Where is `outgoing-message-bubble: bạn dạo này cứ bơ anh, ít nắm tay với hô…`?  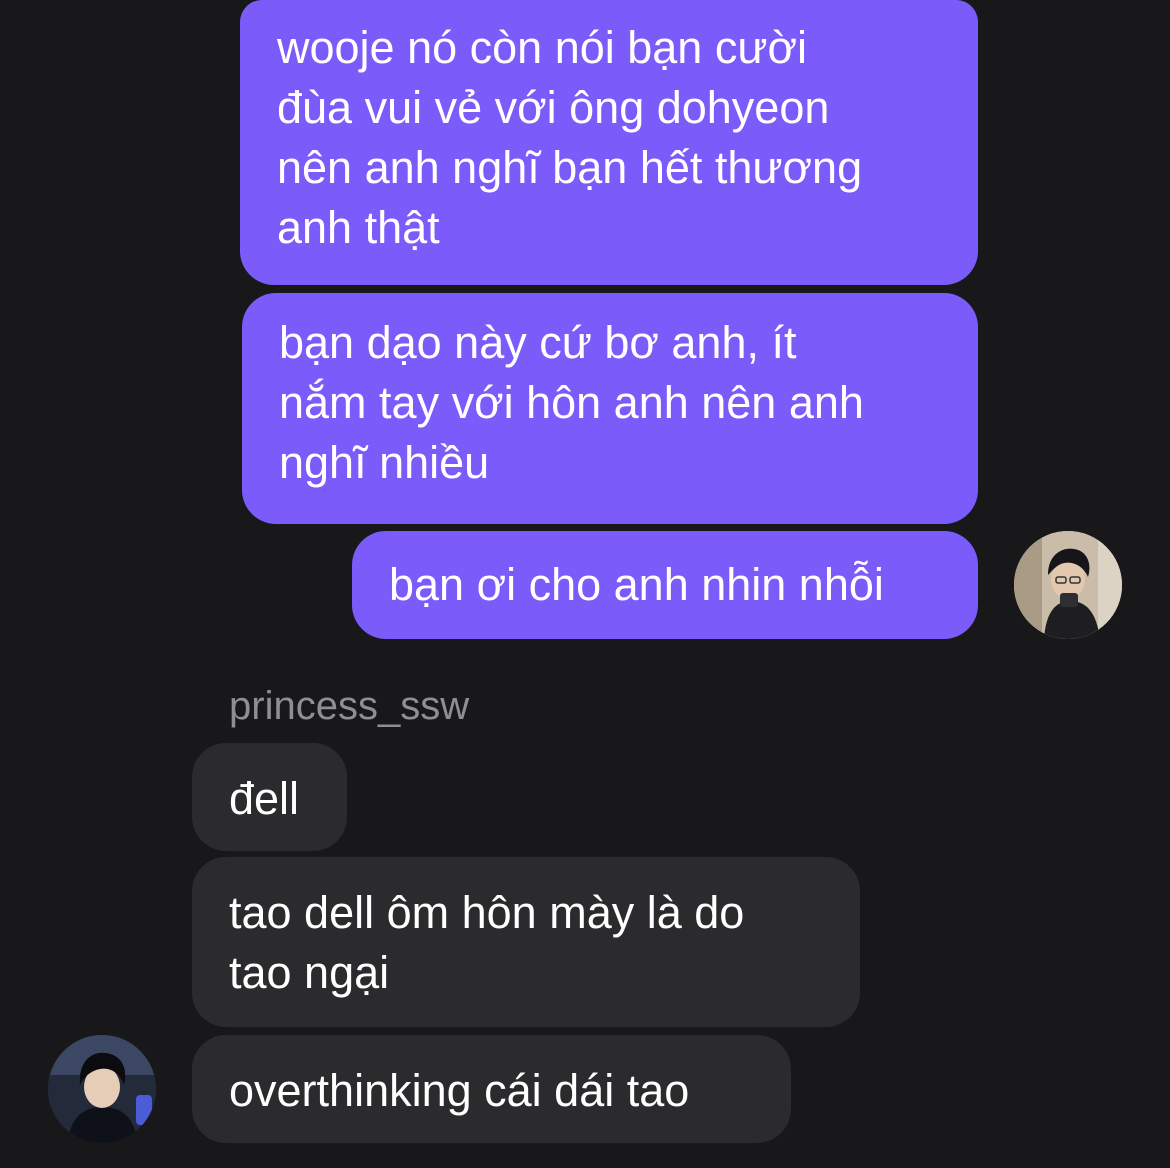 outgoing-message-bubble: bạn dạo này cứ bơ anh, ít nắm tay với hô… is located at coordinates (610, 408).